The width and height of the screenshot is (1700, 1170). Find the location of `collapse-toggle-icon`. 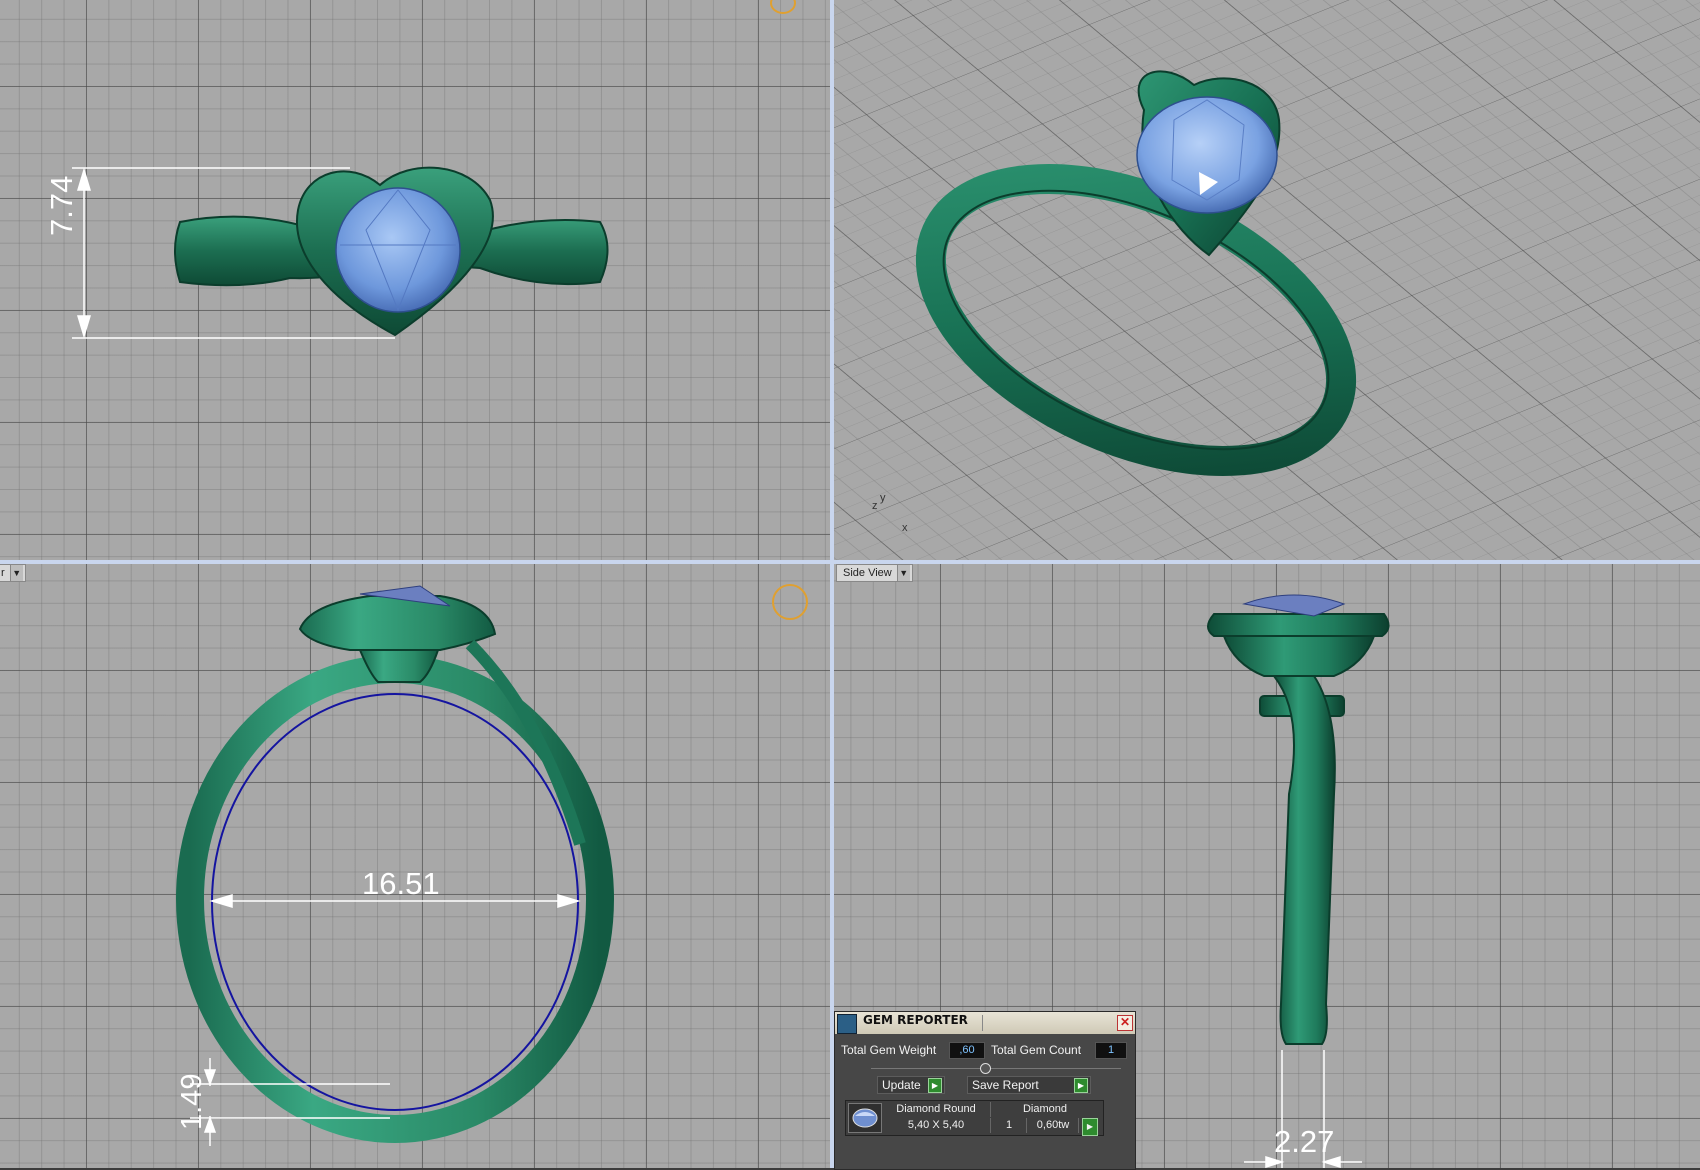

collapse-toggle-icon is located at coordinates (985, 1068).